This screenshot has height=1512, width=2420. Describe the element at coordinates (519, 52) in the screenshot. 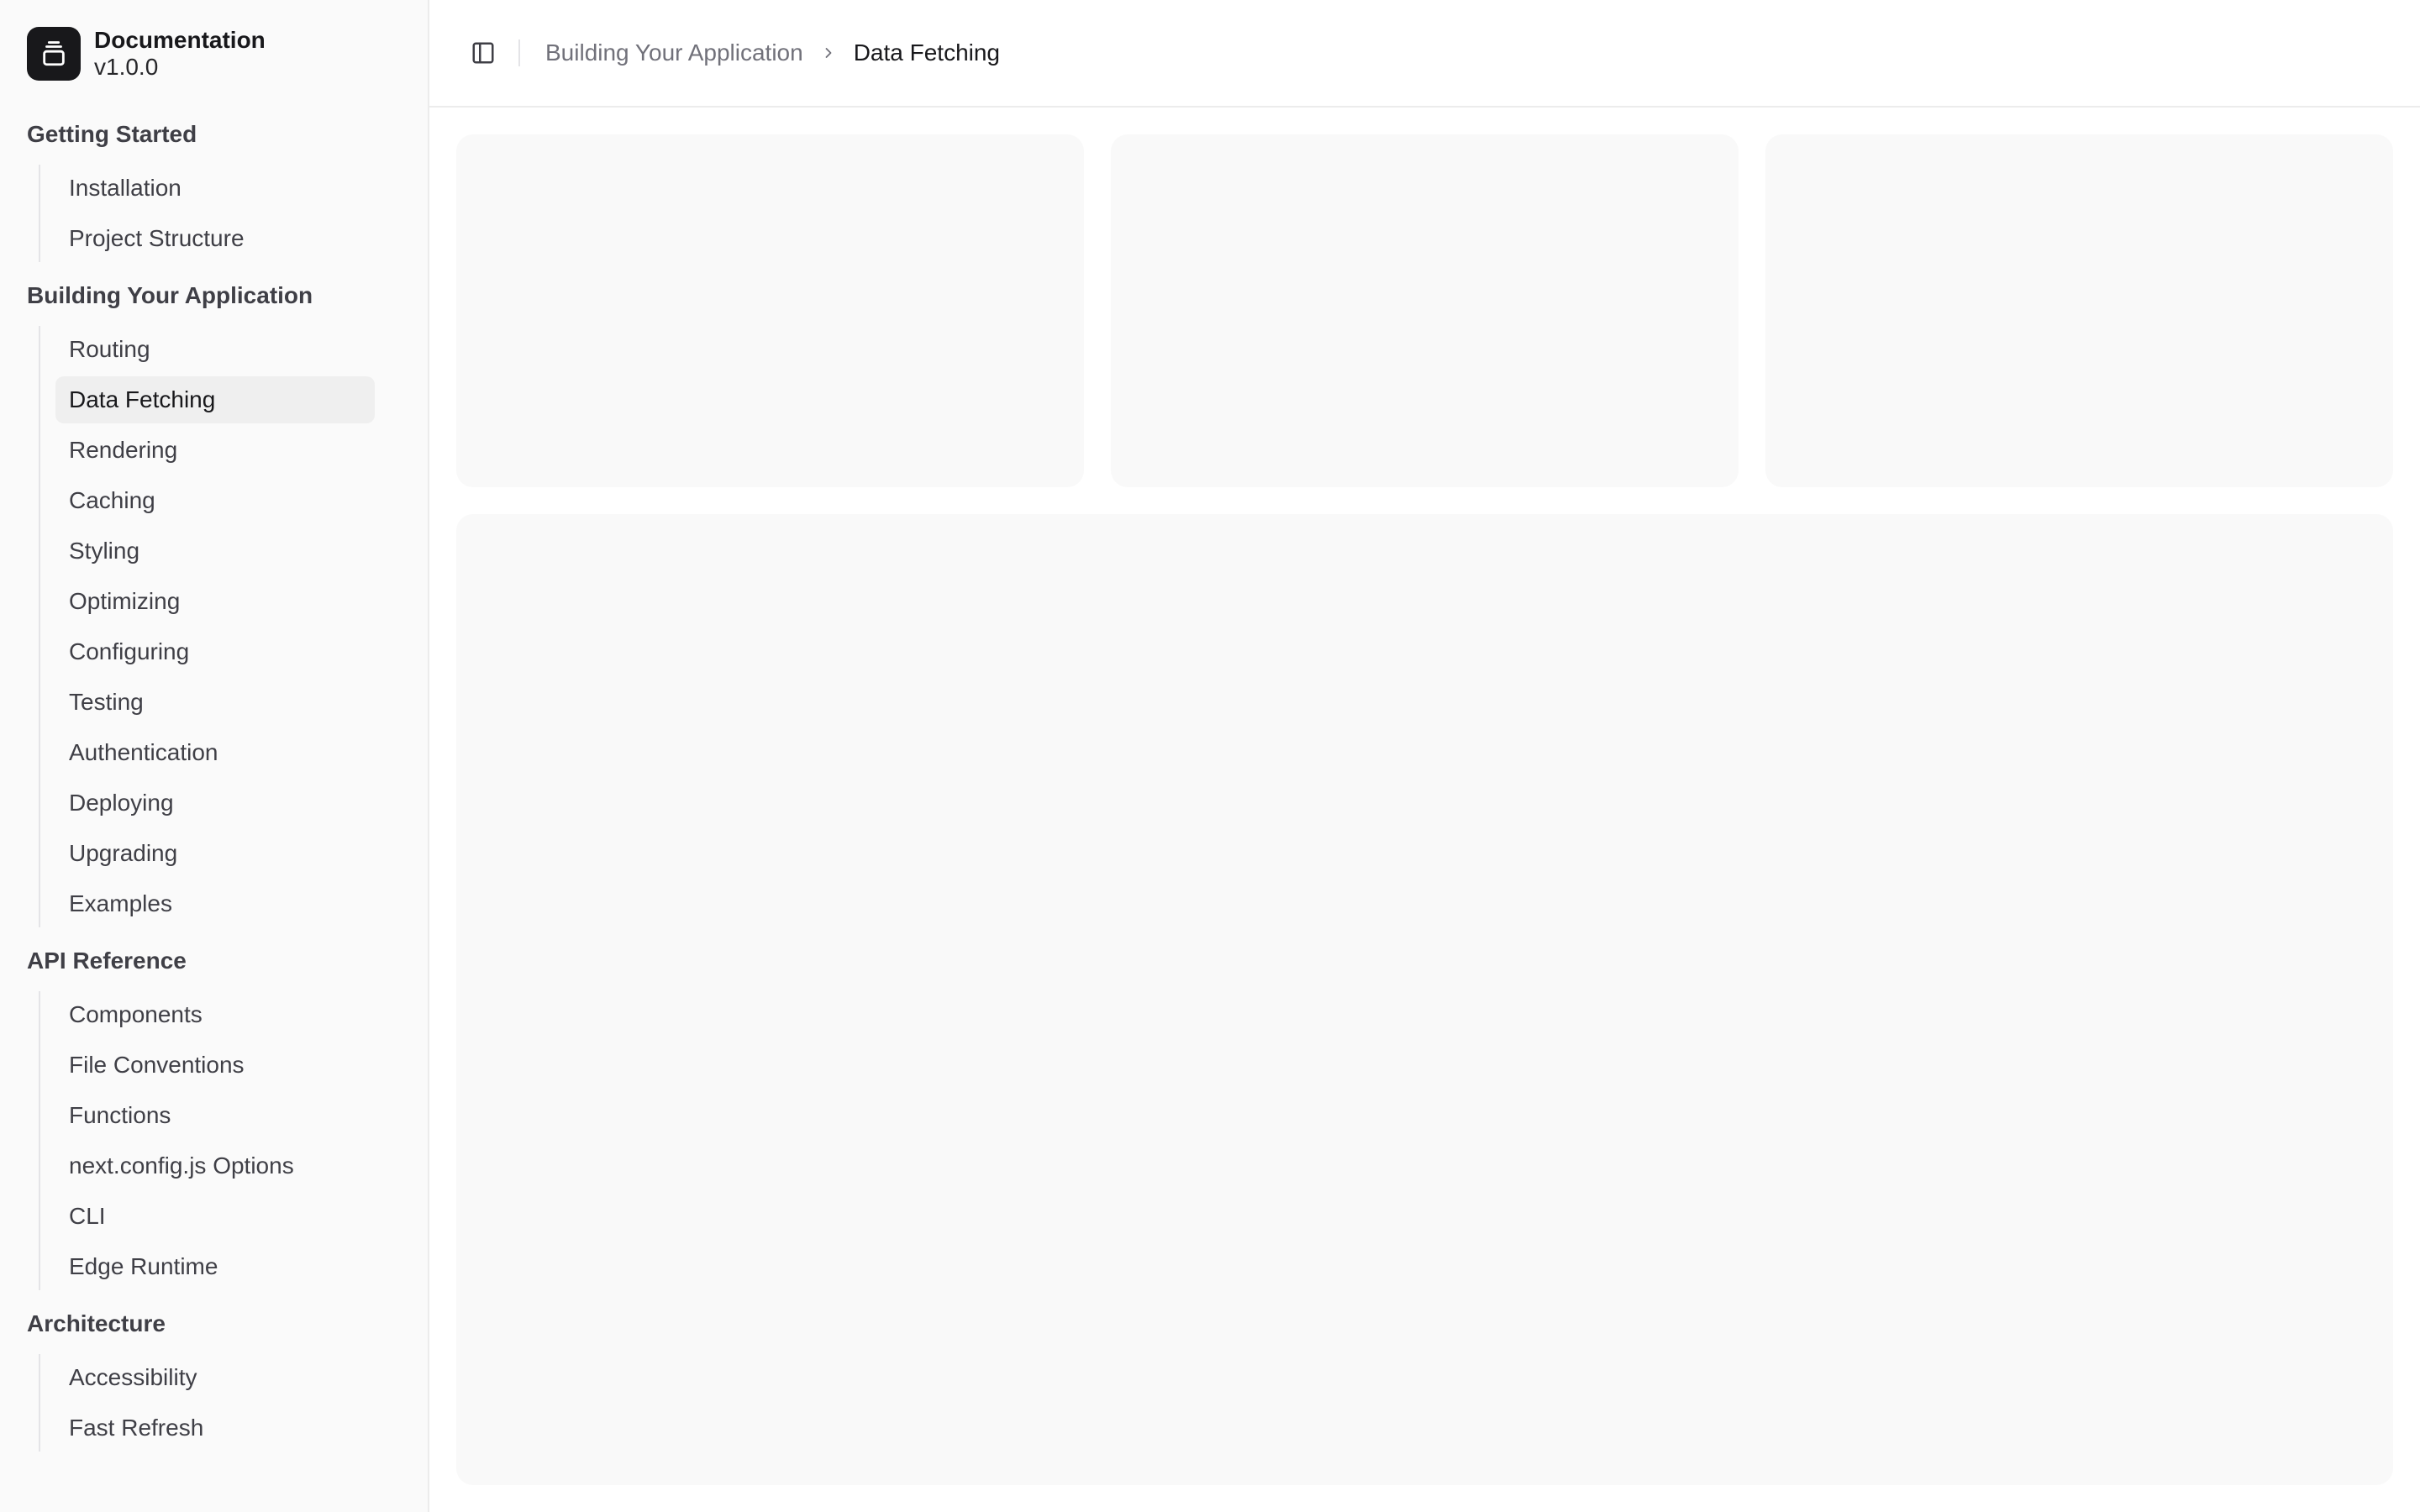

I see `header-divider` at that location.